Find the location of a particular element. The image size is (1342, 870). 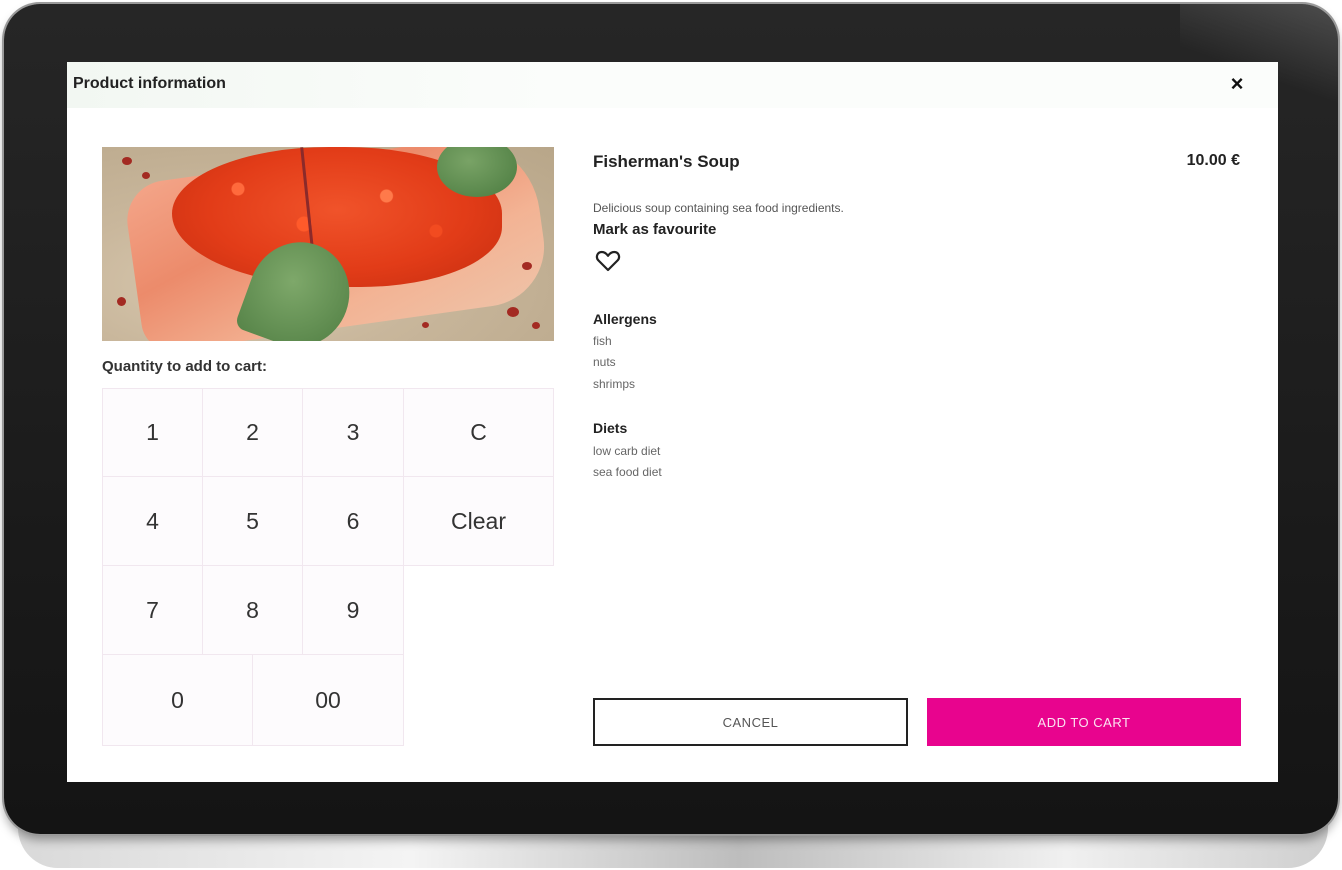

allergen-item: shrimps is located at coordinates (614, 384).